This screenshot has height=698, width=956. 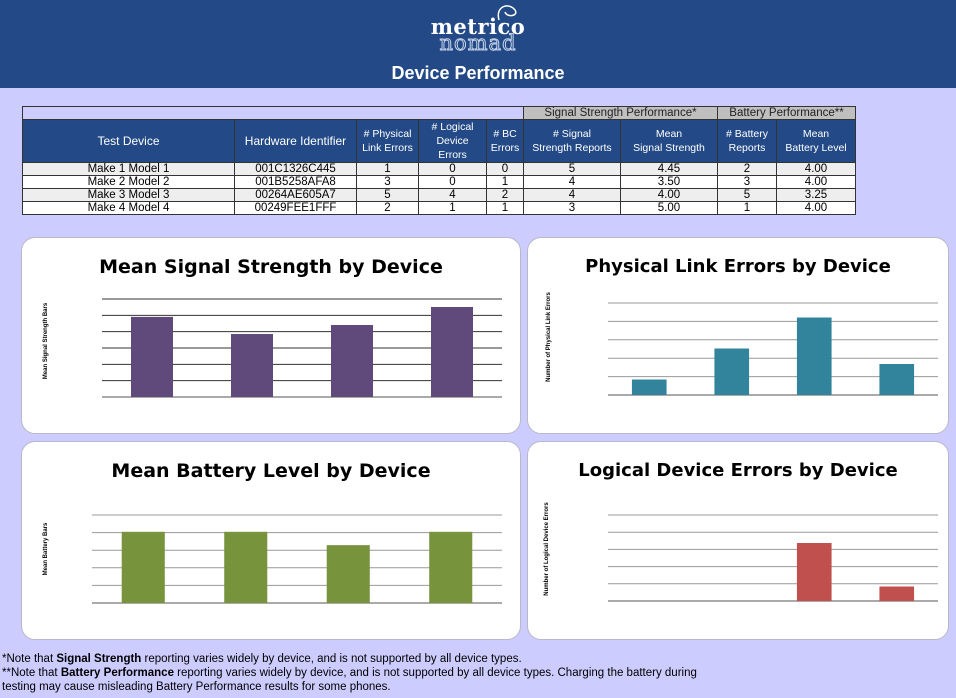 What do you see at coordinates (786, 113) in the screenshot?
I see `group-battery: Battery Performance**` at bounding box center [786, 113].